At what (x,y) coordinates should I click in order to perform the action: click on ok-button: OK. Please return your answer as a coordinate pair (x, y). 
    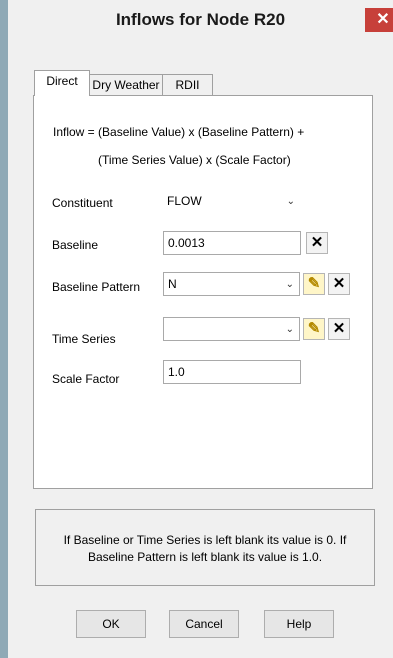
    Looking at the image, I should click on (111, 624).